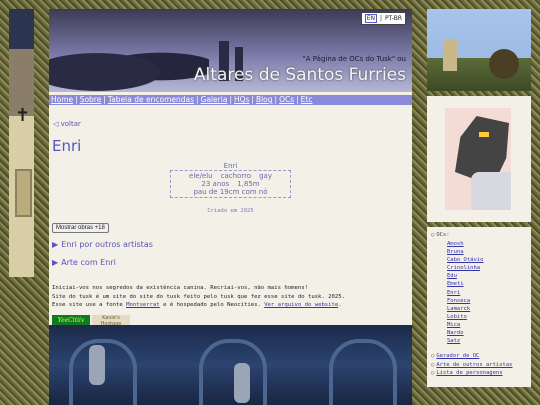  What do you see at coordinates (241, 99) in the screenshot?
I see `nav-hqs: HQs` at bounding box center [241, 99].